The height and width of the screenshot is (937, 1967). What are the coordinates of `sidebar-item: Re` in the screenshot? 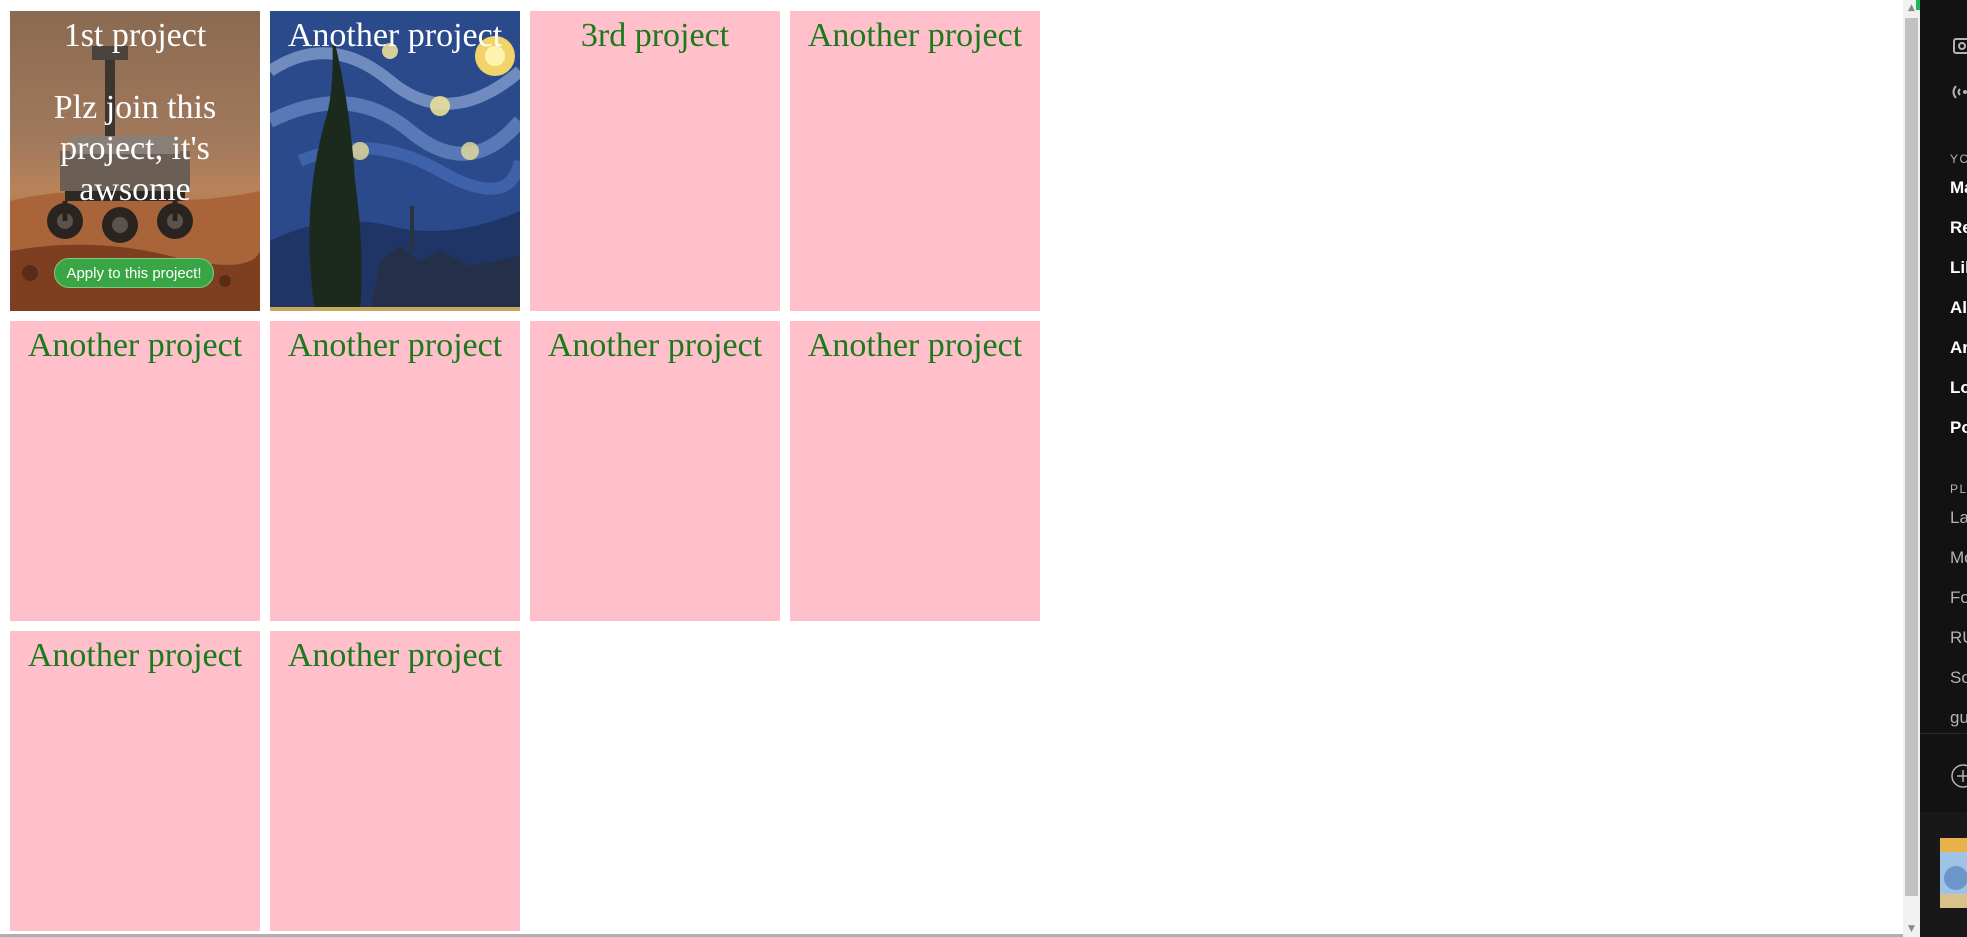 It's located at (1958, 228).